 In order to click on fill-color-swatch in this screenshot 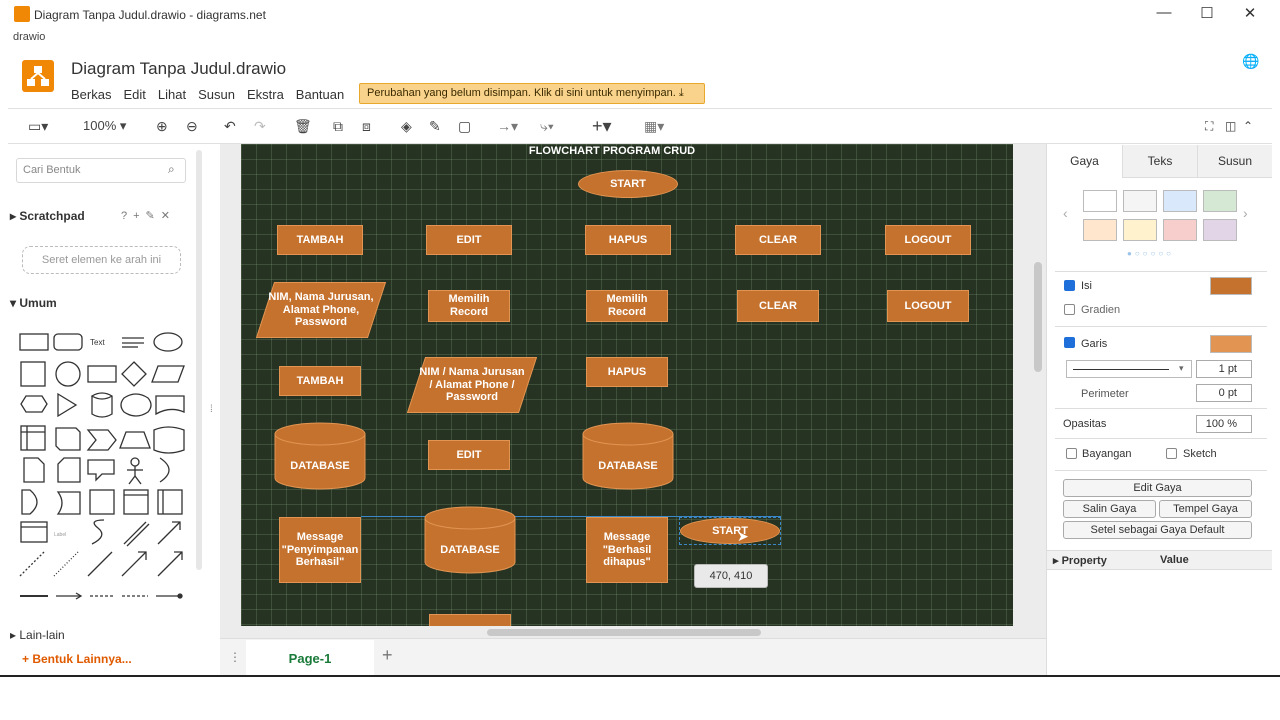, I will do `click(1231, 286)`.